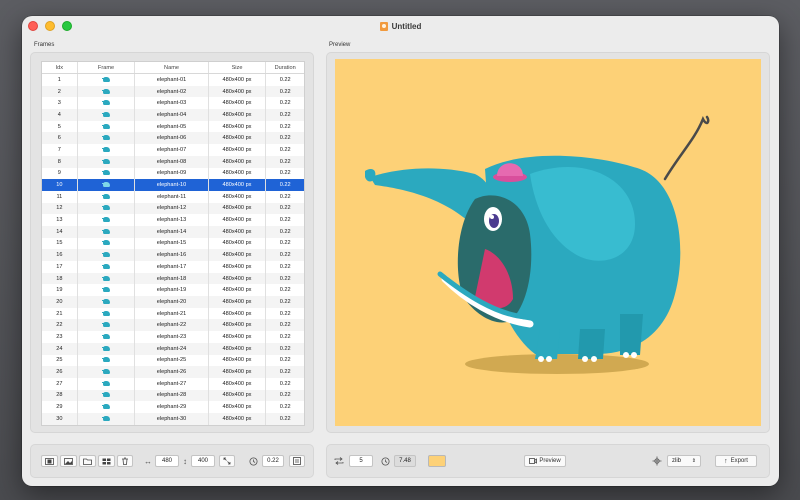 The image size is (800, 500). I want to click on background-color-well, so click(437, 461).